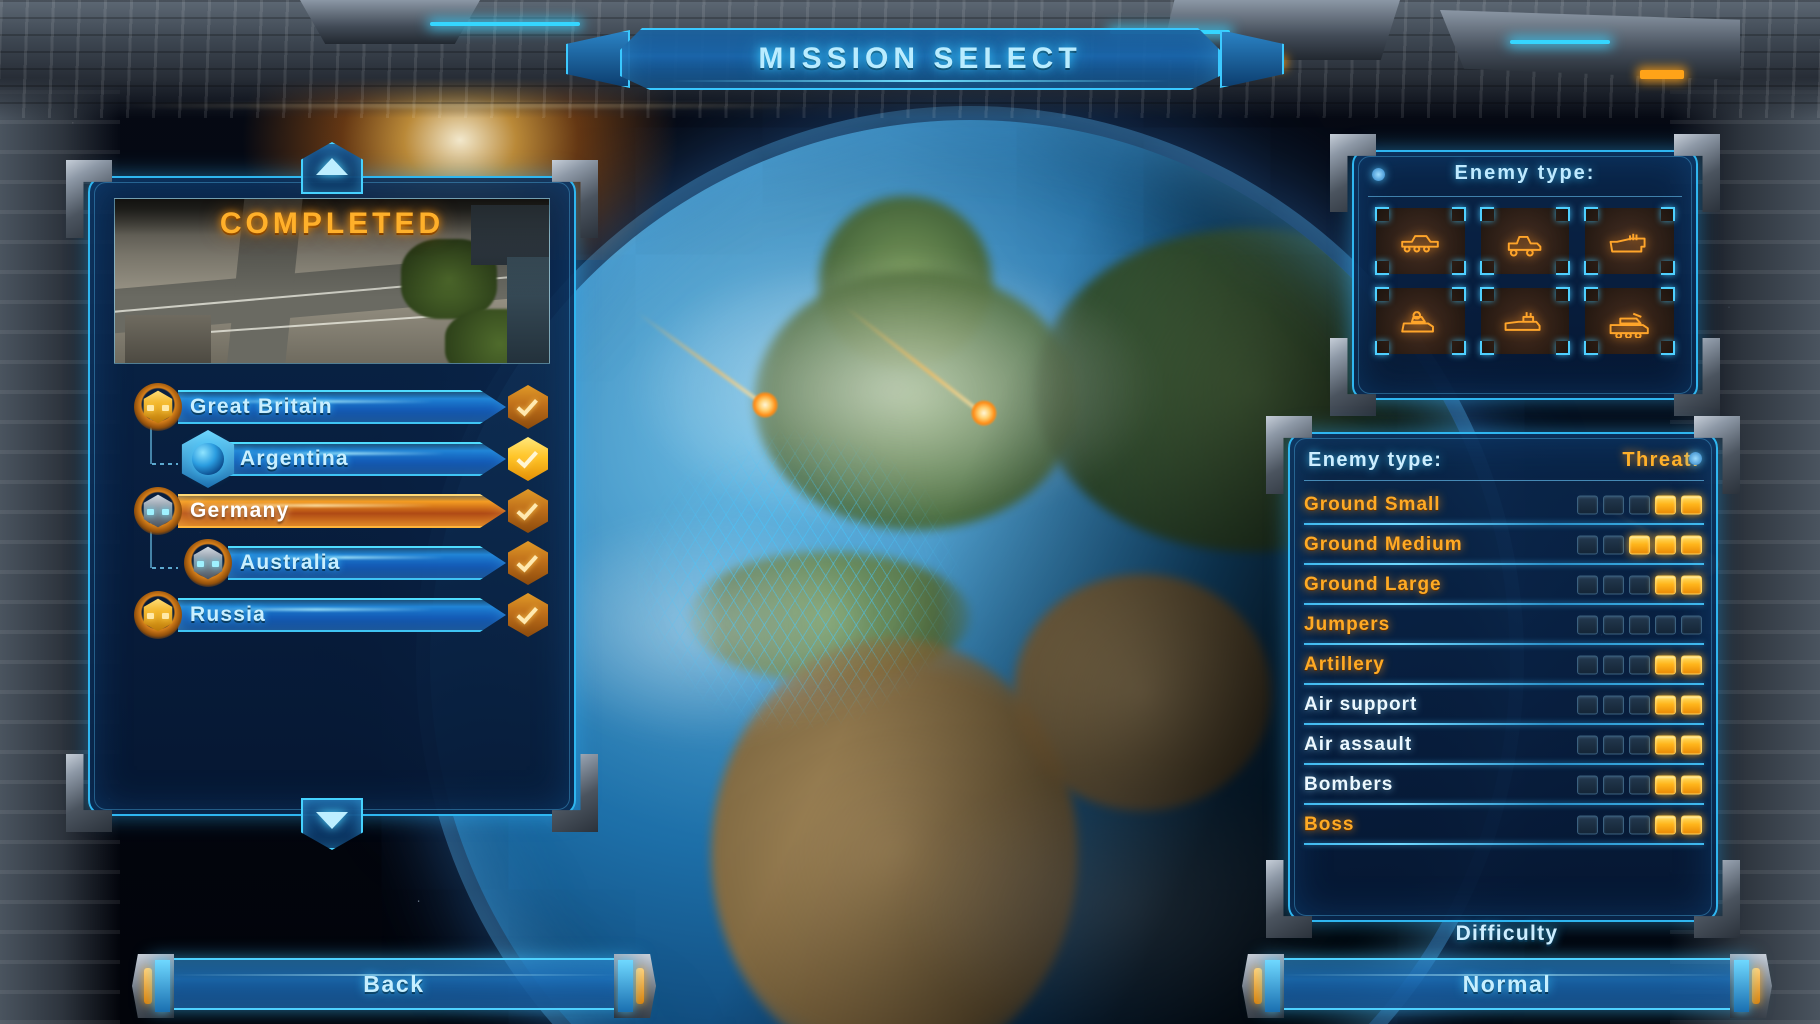  Describe the element at coordinates (1361, 704) in the screenshot. I see `threat-row-name: Air support` at that location.